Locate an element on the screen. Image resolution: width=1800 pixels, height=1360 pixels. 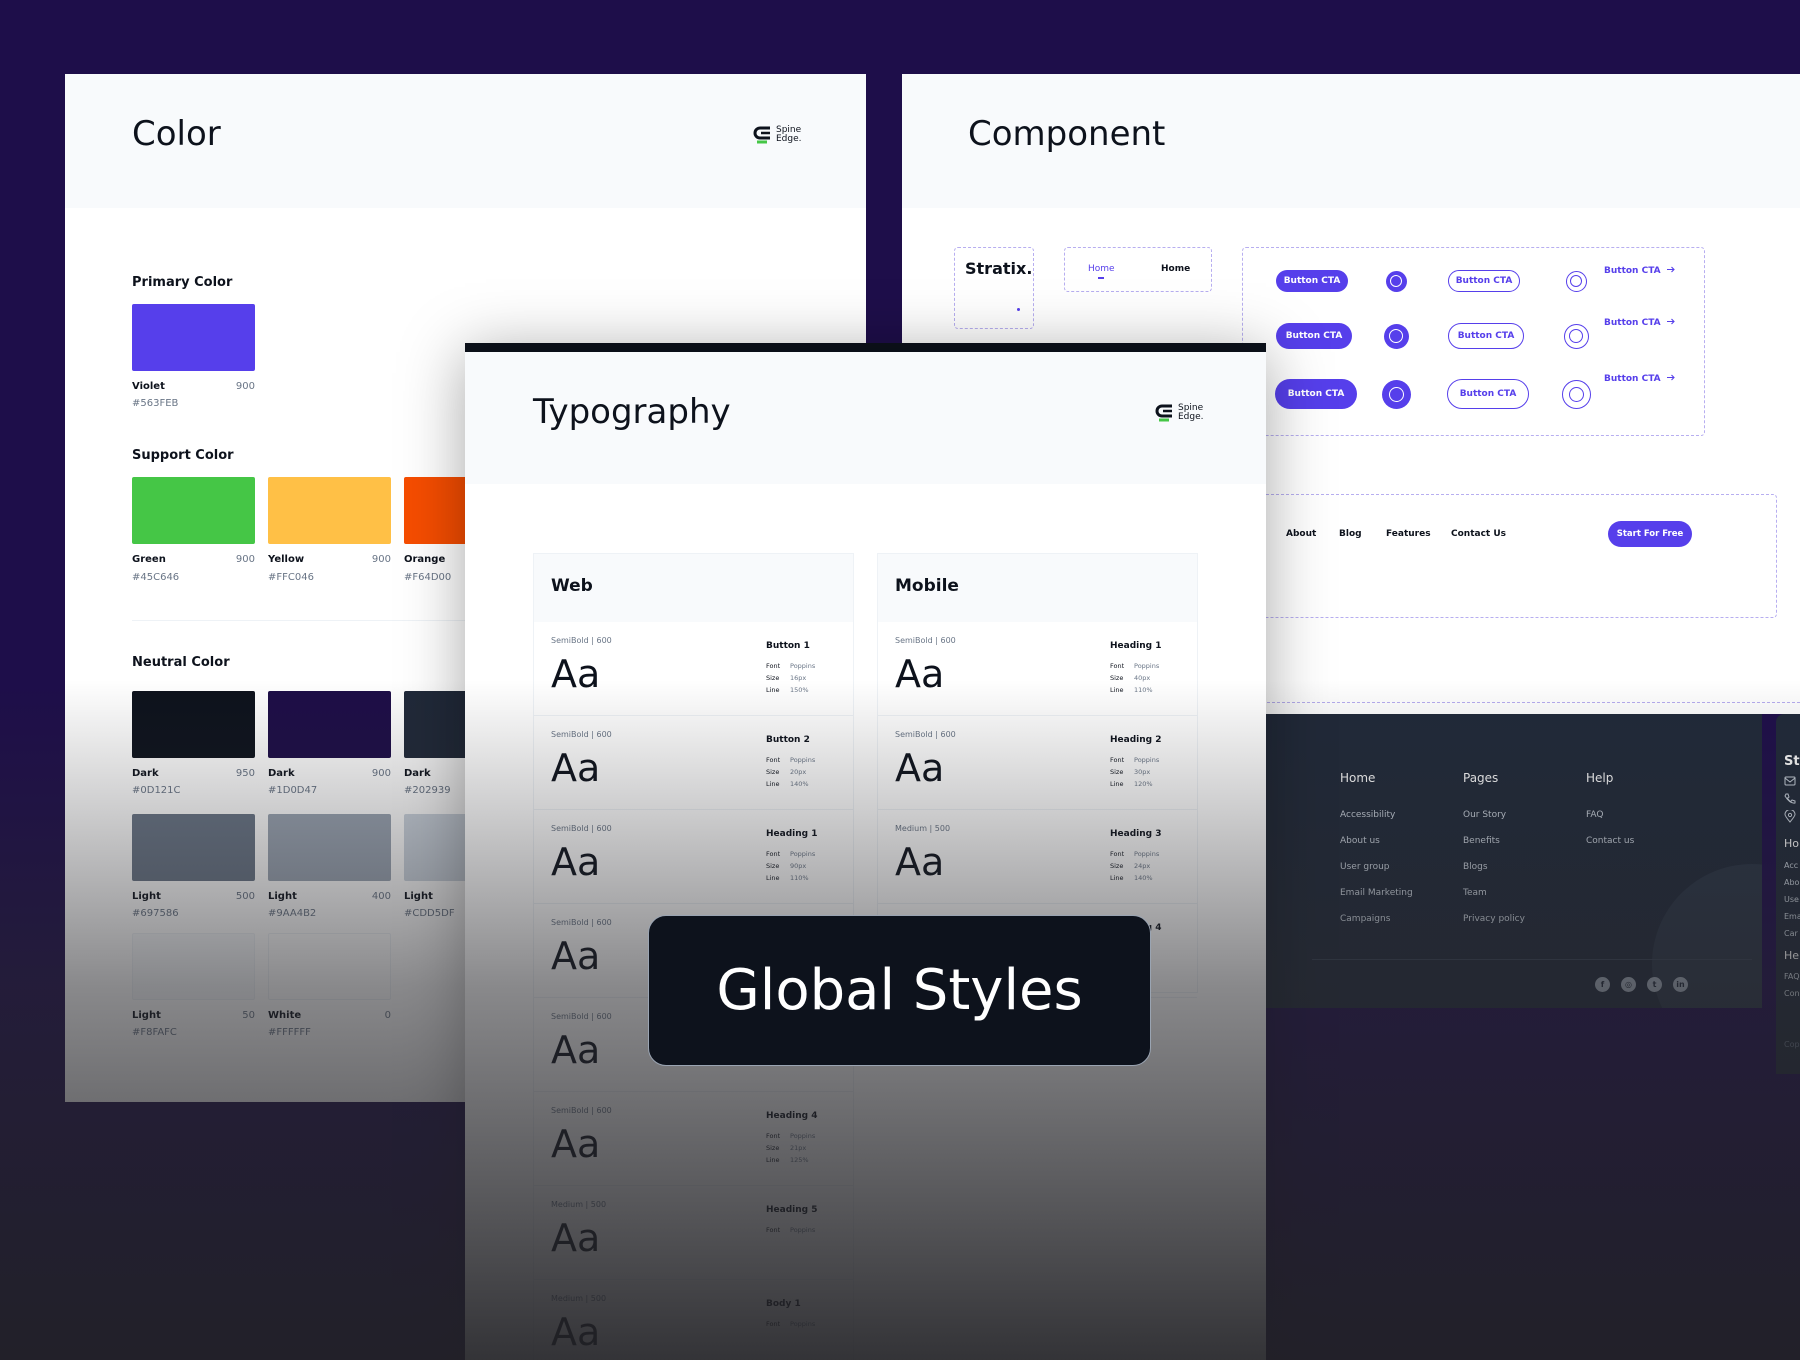
instagram-icon: ◎ is located at coordinates (1628, 984).